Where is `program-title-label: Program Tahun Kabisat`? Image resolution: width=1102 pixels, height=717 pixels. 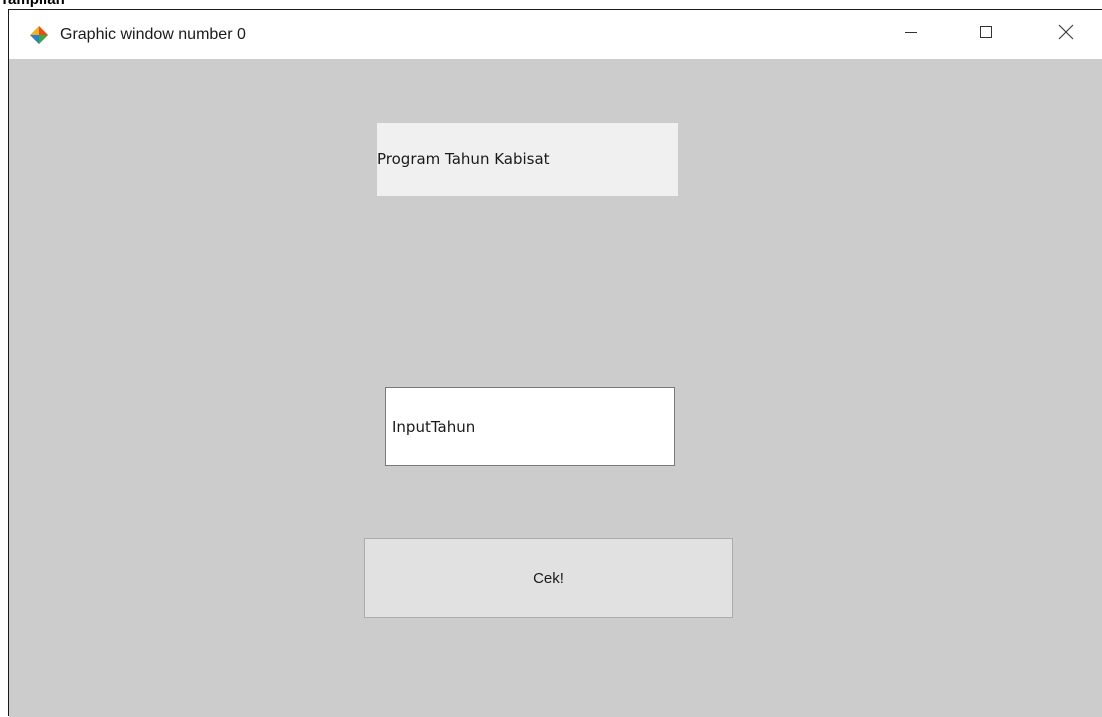
program-title-label: Program Tahun Kabisat is located at coordinates (527, 159).